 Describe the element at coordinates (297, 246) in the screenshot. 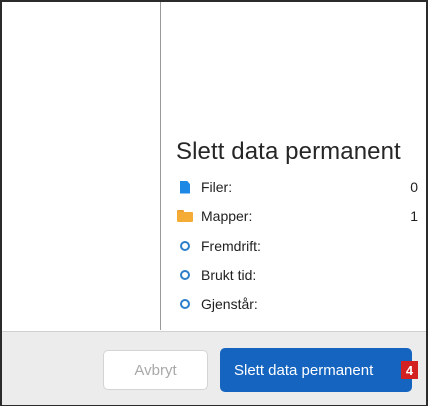

I see `progress-row: Fremdrift:` at that location.